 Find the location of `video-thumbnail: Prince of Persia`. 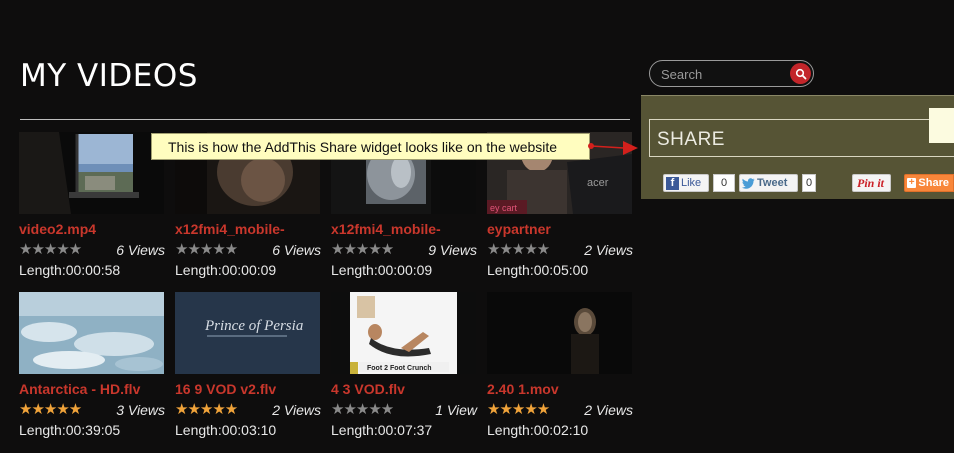

video-thumbnail: Prince of Persia is located at coordinates (247, 333).